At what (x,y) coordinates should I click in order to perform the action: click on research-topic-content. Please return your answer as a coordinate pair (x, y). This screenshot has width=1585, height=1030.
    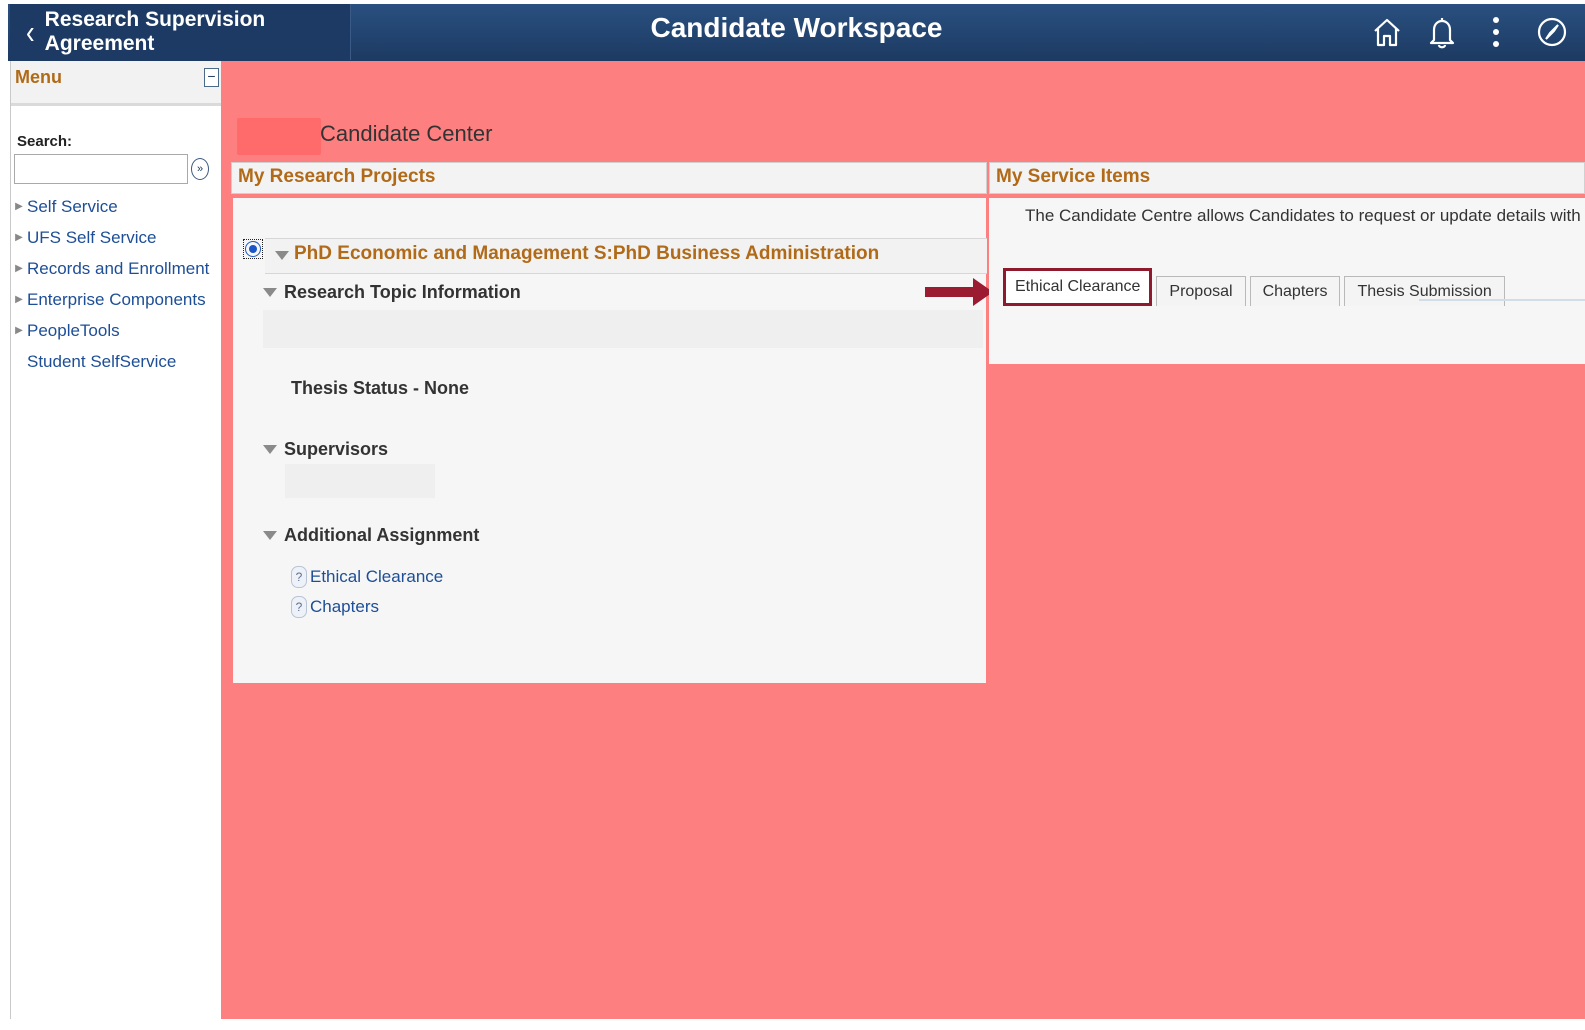
    Looking at the image, I should click on (623, 329).